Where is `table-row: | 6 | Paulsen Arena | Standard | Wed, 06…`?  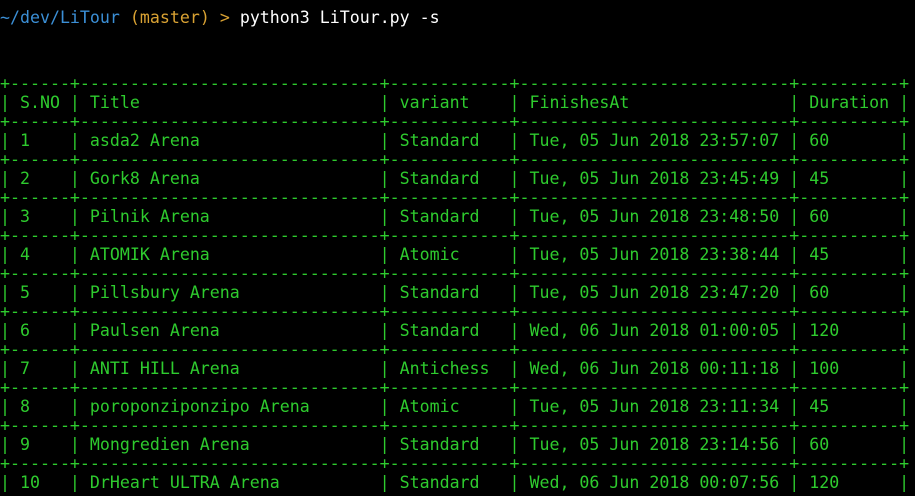 table-row: | 6 | Paulsen Arena | Standard | Wed, 06… is located at coordinates (455, 330).